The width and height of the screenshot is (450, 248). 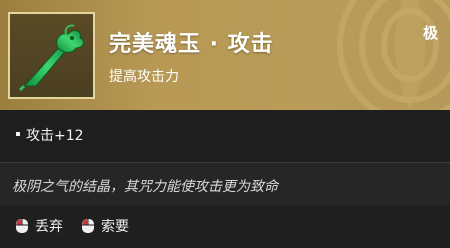 What do you see at coordinates (18, 134) in the screenshot?
I see `bullet-icon` at bounding box center [18, 134].